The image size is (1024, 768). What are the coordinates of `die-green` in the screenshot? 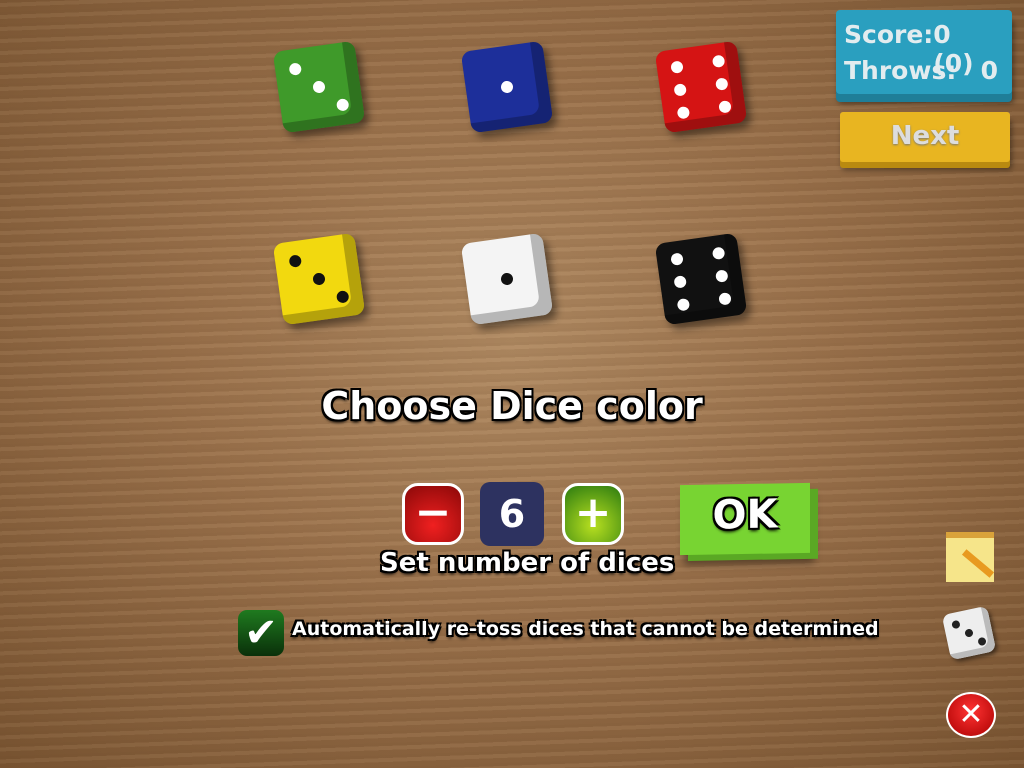 It's located at (319, 87).